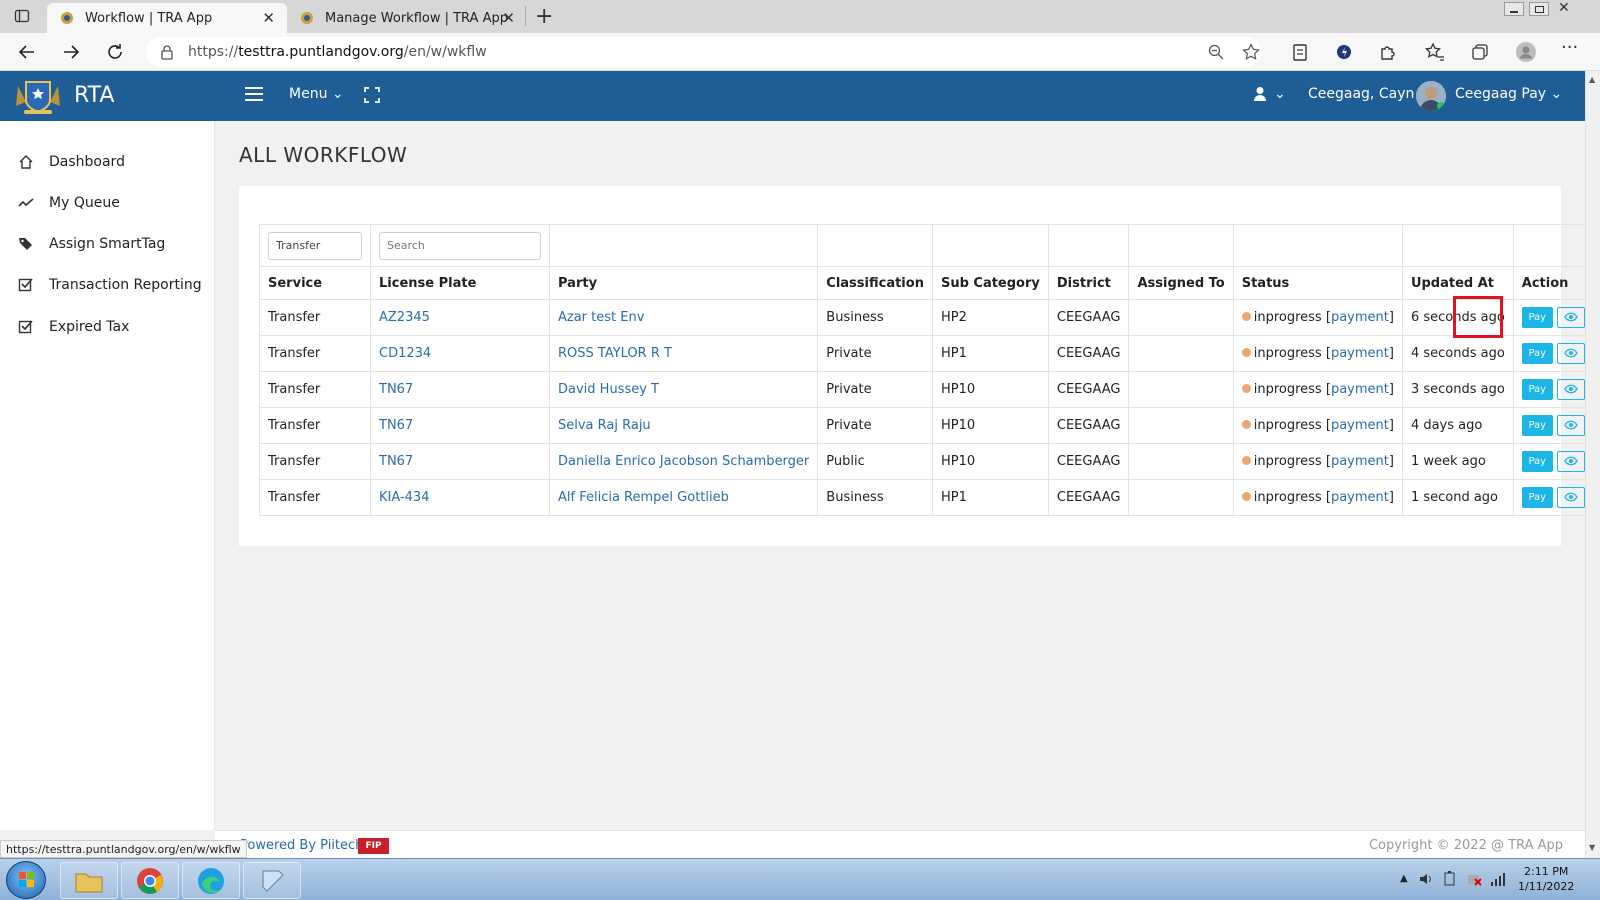 The height and width of the screenshot is (900, 1600). Describe the element at coordinates (315, 245) in the screenshot. I see `service-filter-input` at that location.